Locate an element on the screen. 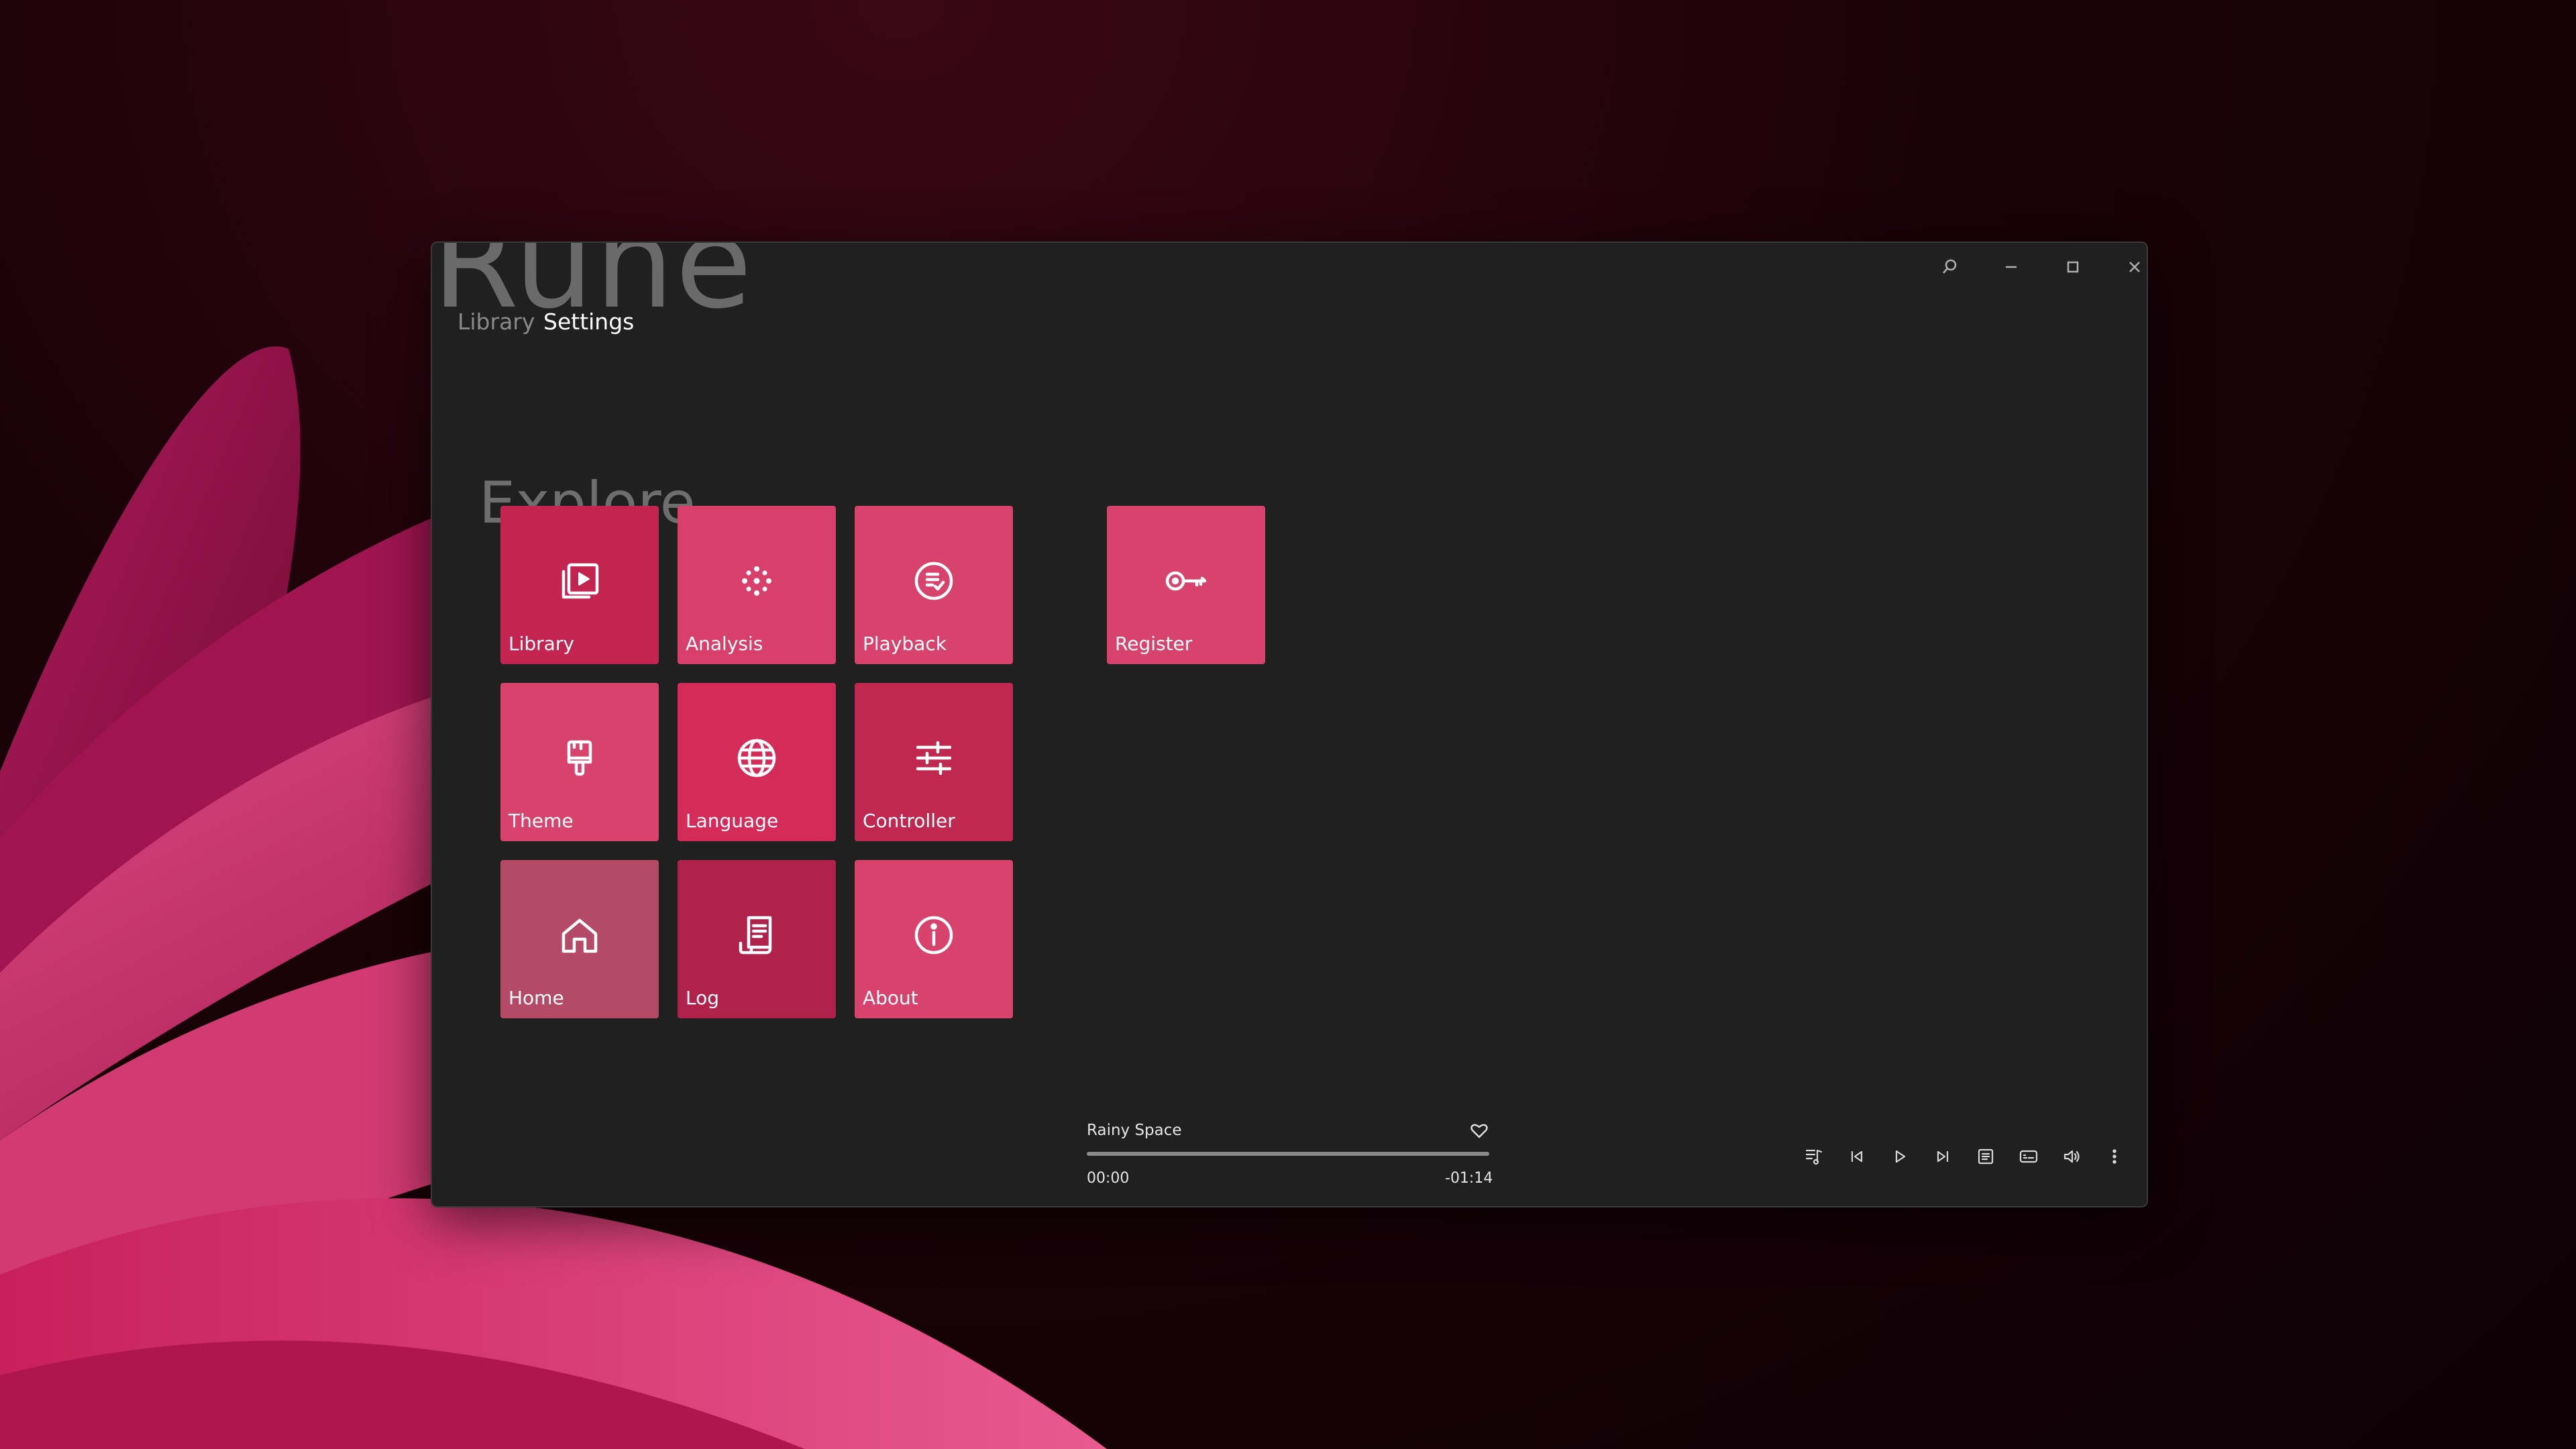 The width and height of the screenshot is (2576, 1449). analysis-icon is located at coordinates (756, 580).